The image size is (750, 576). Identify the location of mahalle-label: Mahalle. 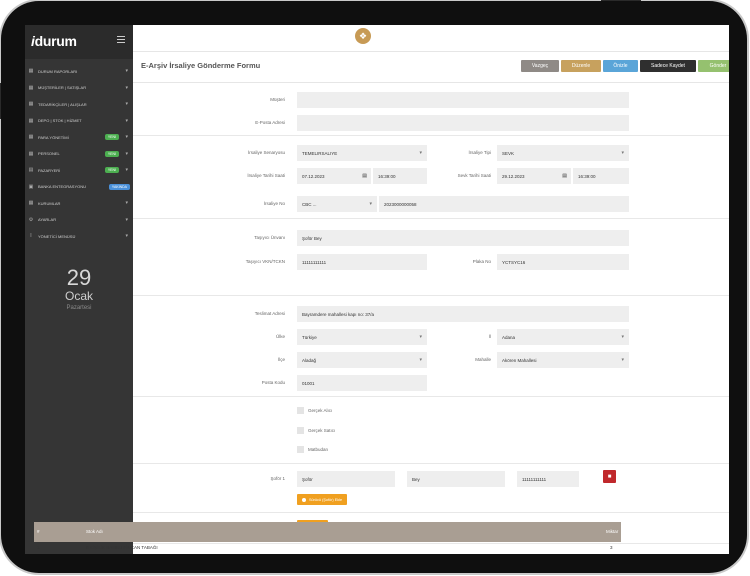
(483, 359).